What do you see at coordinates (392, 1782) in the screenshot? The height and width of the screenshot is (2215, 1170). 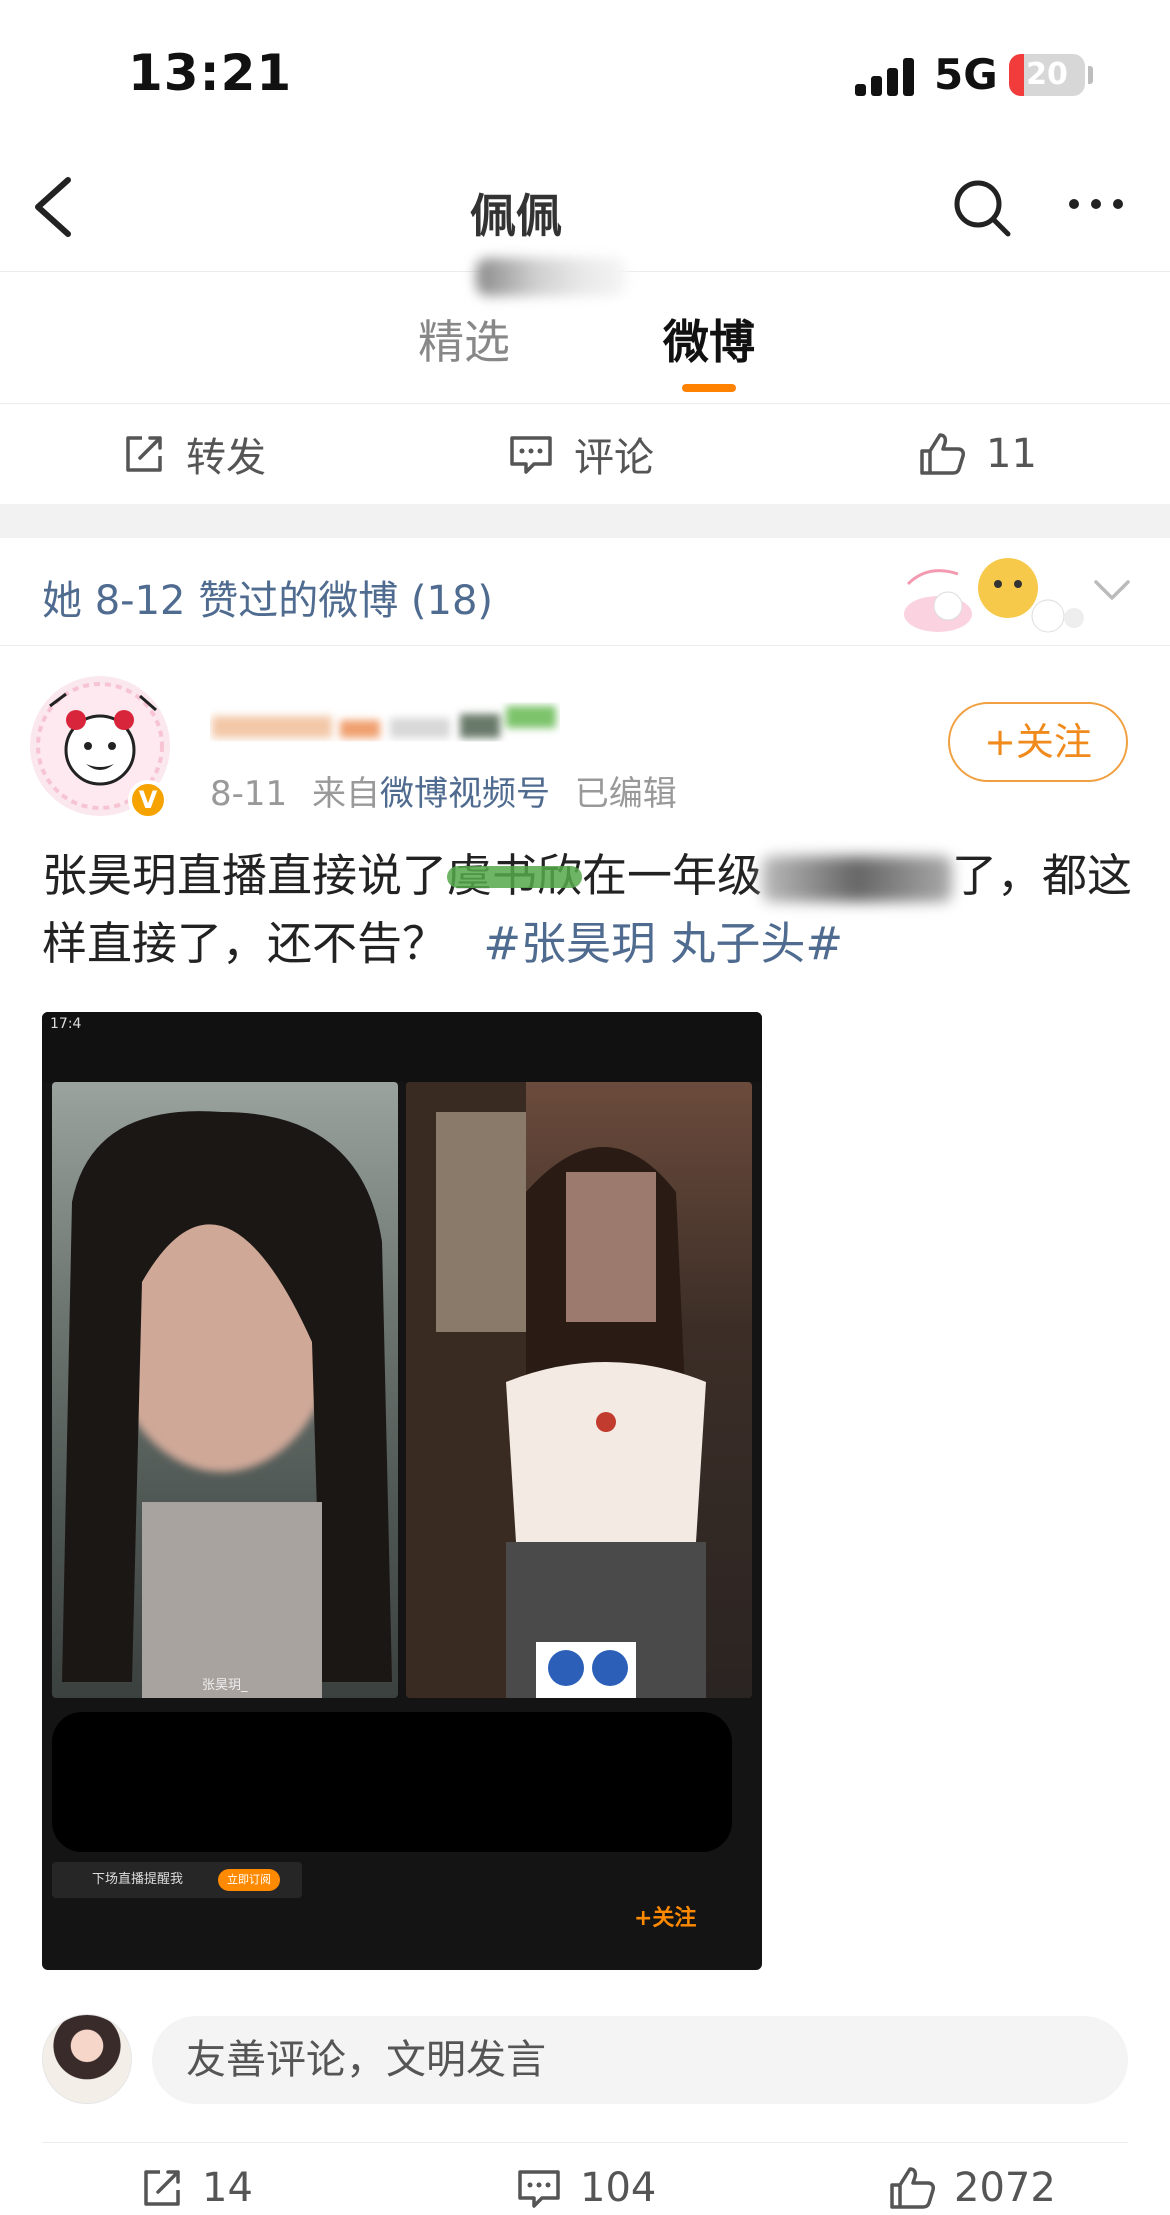 I see `redaction-block` at bounding box center [392, 1782].